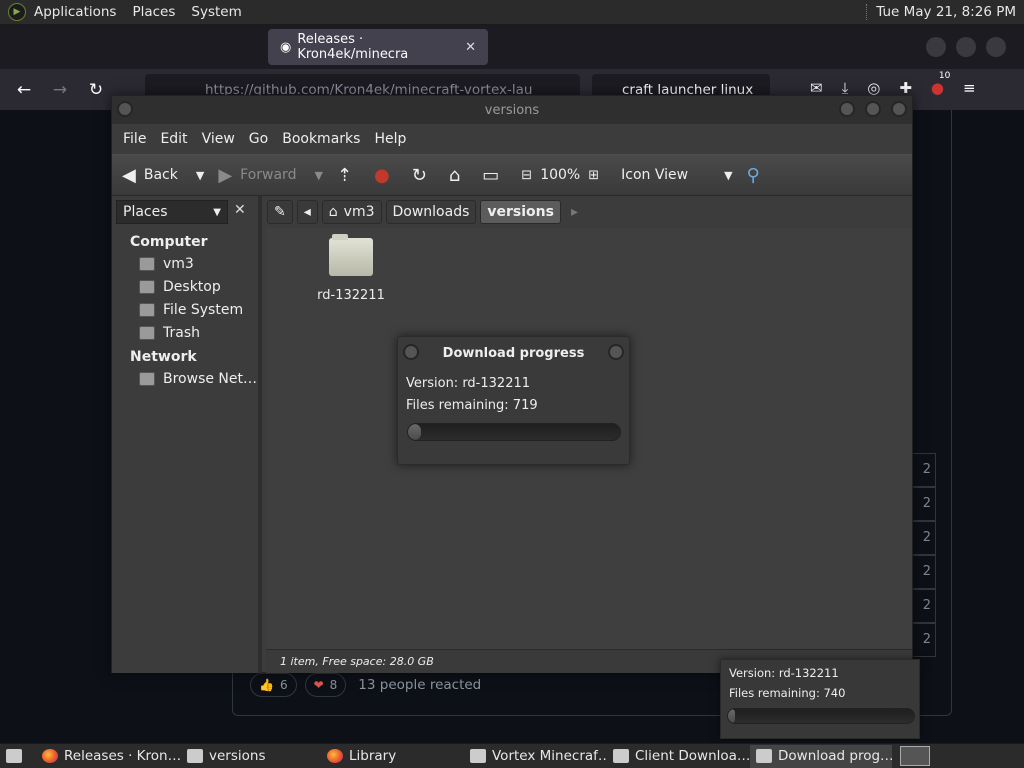 Image resolution: width=1024 pixels, height=768 pixels. I want to click on taskbar-item-library: Library, so click(392, 756).